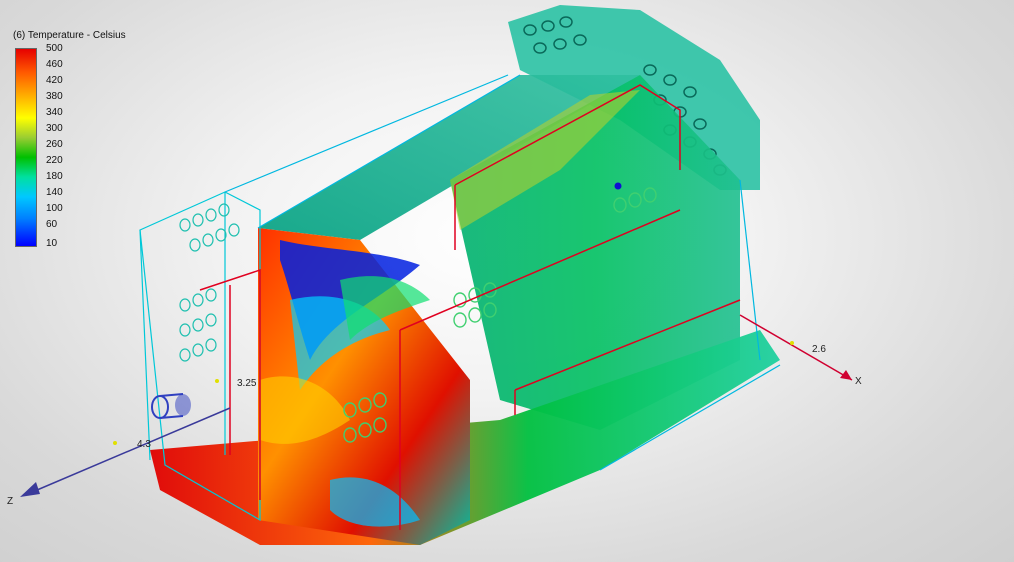  Describe the element at coordinates (54, 208) in the screenshot. I see `legend-tick: 100` at that location.